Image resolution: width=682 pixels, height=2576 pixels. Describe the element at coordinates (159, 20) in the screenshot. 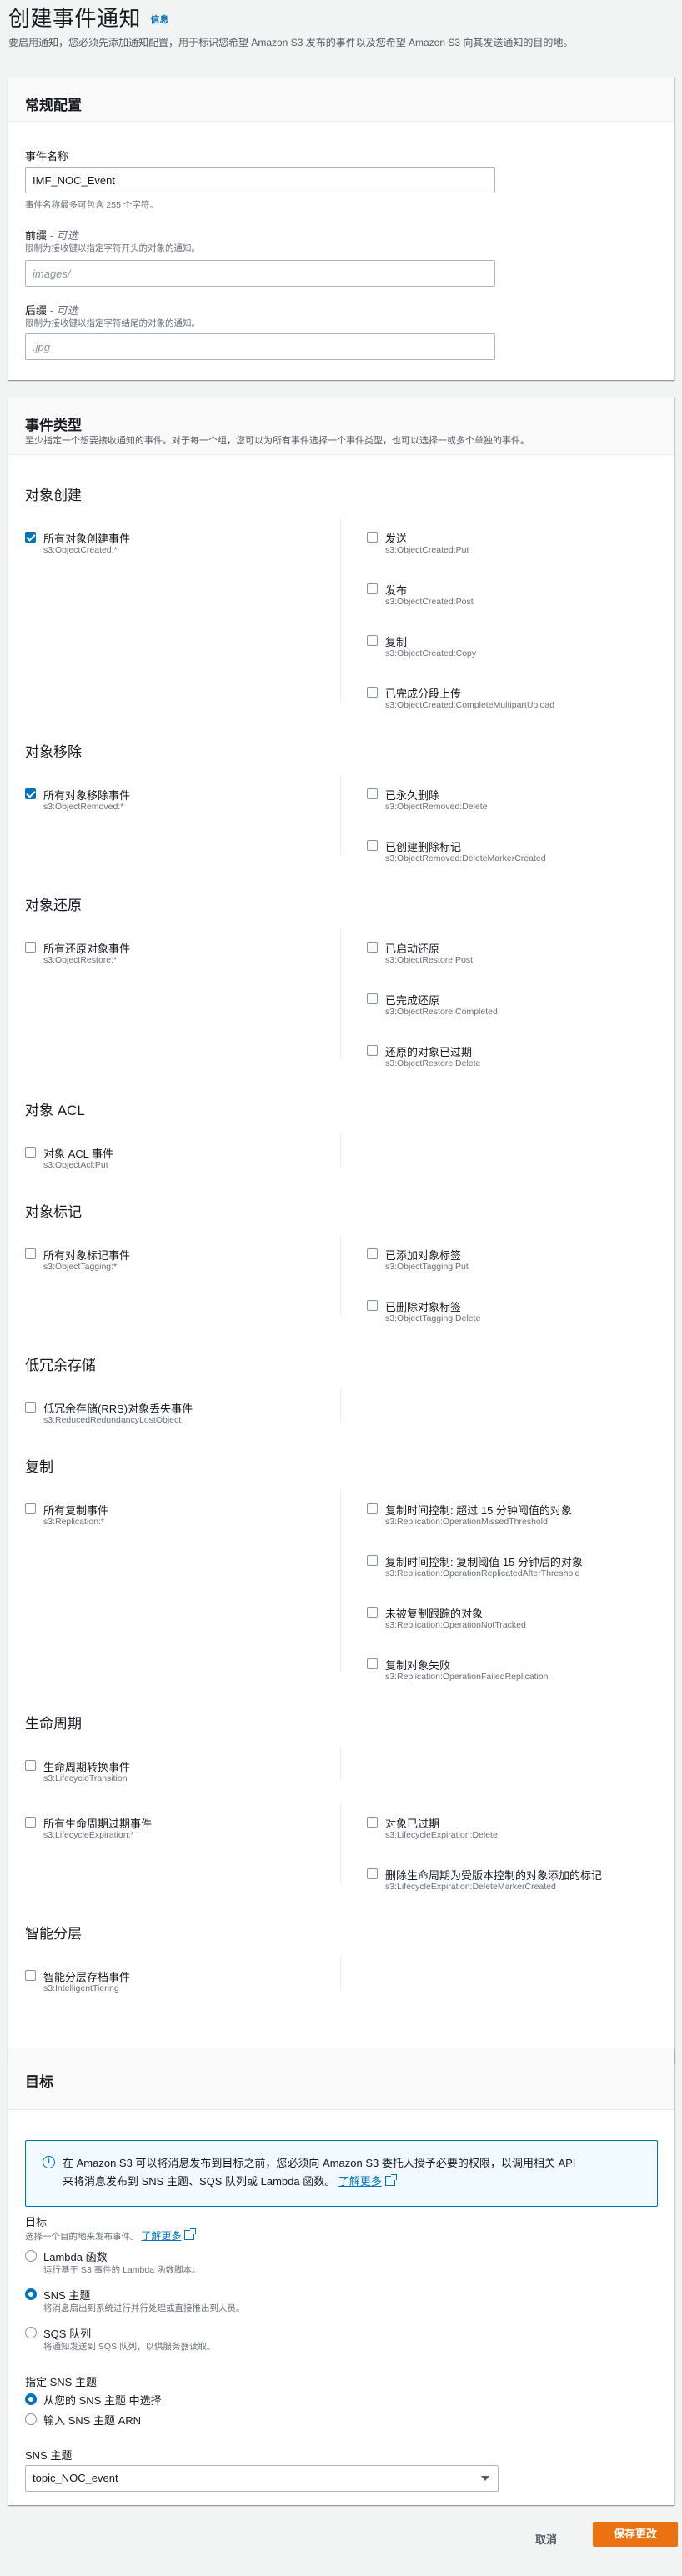

I see `info-link: 信息` at that location.